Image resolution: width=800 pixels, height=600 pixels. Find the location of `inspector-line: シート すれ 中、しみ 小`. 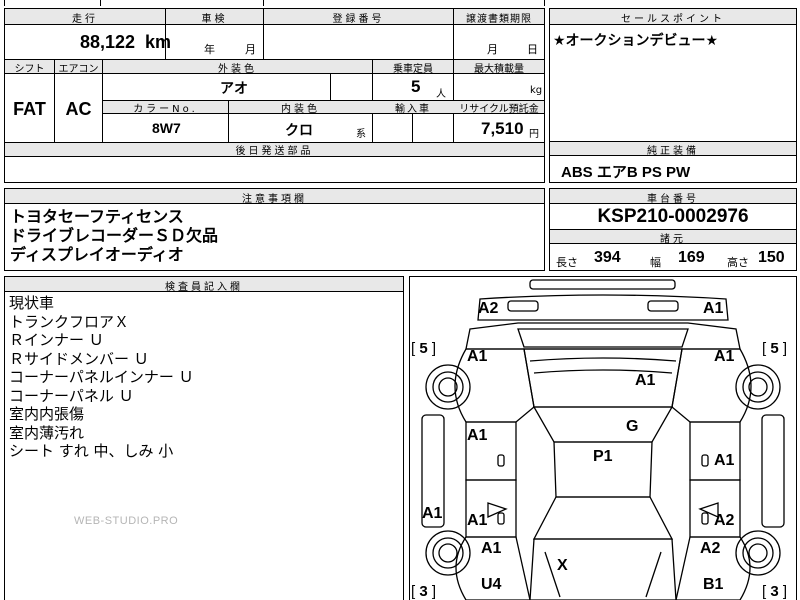

inspector-line: シート すれ 中、しみ 小 is located at coordinates (91, 451).